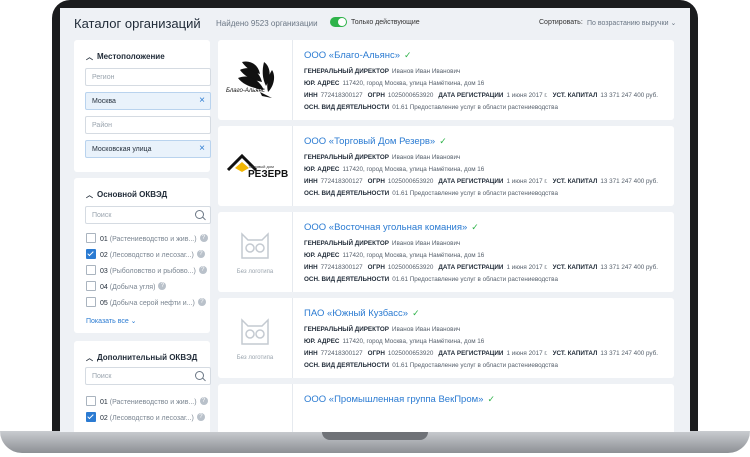 The width and height of the screenshot is (750, 457). I want to click on company-card: ООО «Промышленная группа ВекПром» ✓, so click(446, 408).